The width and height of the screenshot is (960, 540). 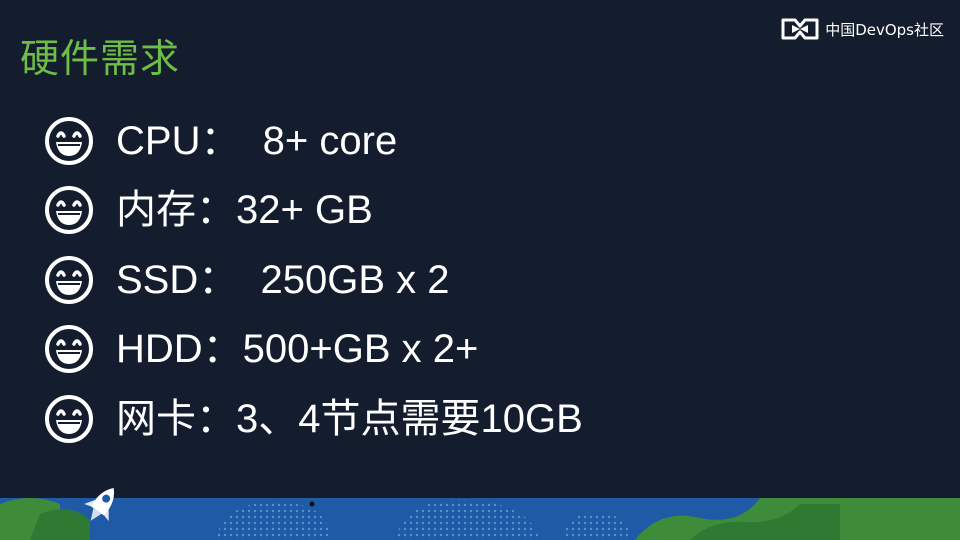 What do you see at coordinates (884, 29) in the screenshot?
I see `logo-text: 中国DevOps社区` at bounding box center [884, 29].